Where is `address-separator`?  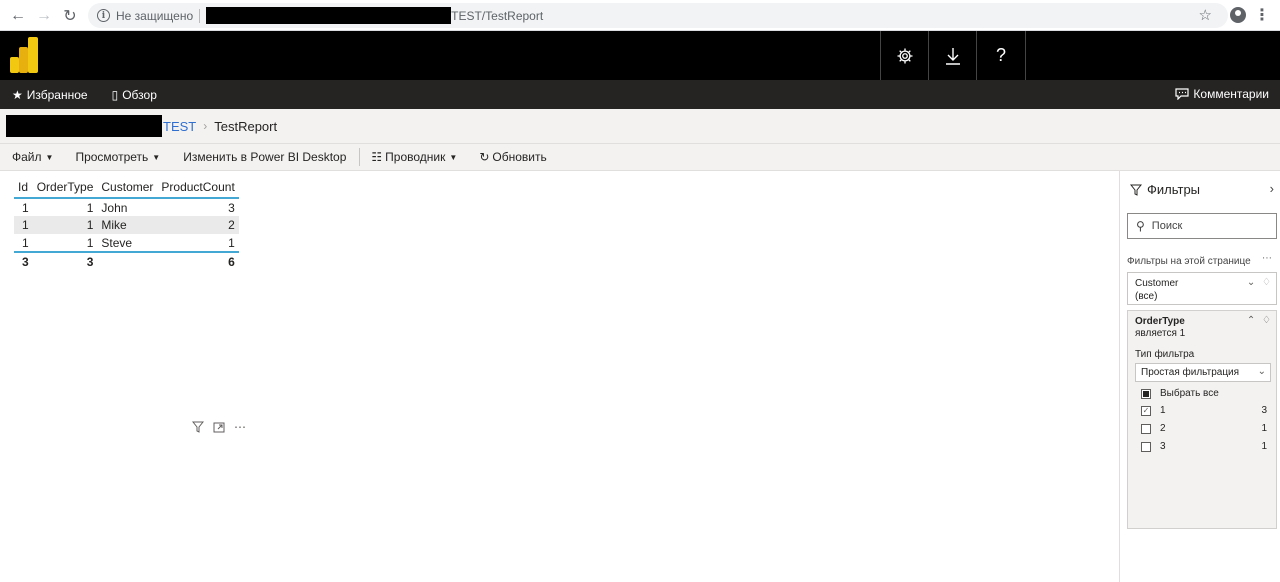 address-separator is located at coordinates (200, 15).